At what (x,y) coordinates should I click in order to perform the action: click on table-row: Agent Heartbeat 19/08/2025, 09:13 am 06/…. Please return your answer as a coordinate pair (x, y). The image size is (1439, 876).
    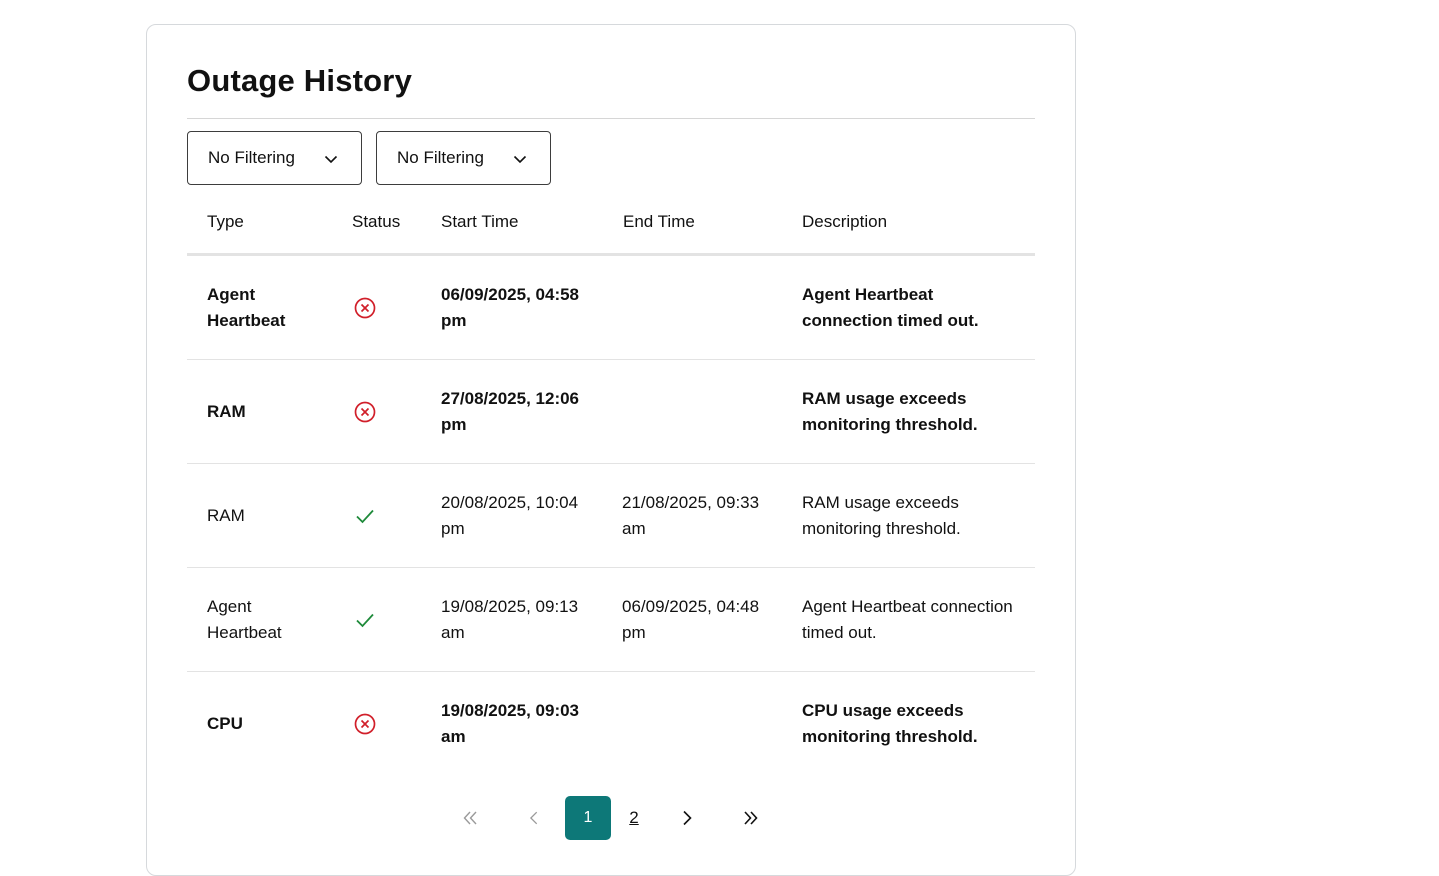
    Looking at the image, I should click on (611, 620).